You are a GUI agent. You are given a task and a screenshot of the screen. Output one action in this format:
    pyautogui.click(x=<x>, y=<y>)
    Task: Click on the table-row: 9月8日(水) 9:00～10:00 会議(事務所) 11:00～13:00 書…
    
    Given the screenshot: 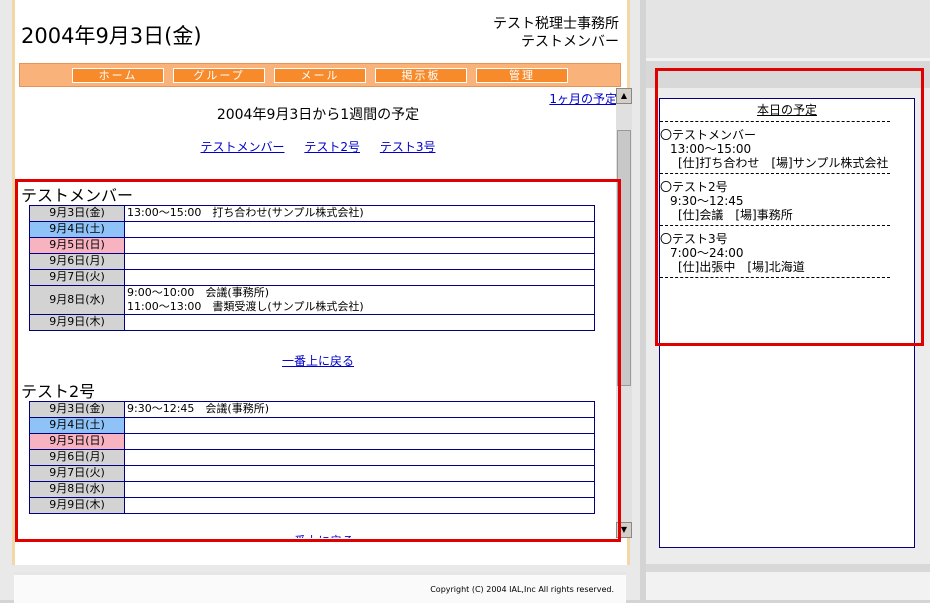 What is the action you would take?
    pyautogui.click(x=312, y=300)
    